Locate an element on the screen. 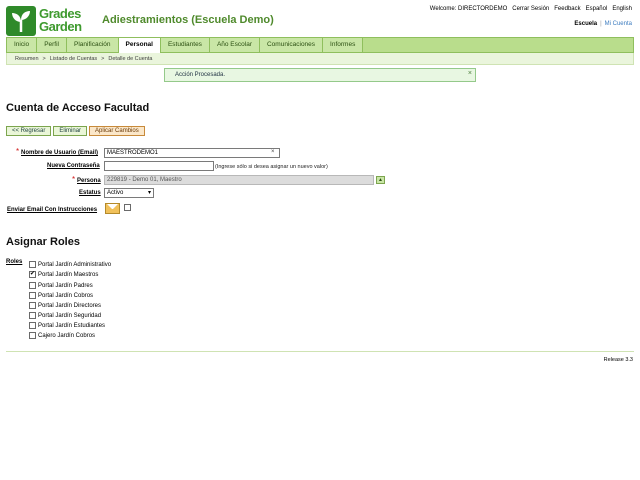  logo-text: Grades Garden is located at coordinates (60, 20).